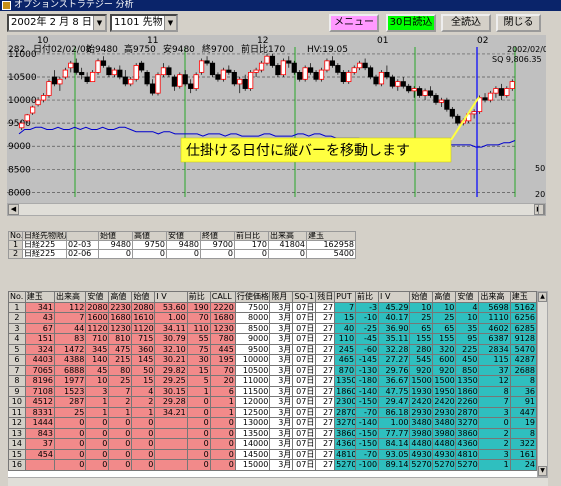 Image resolution: width=561 pixels, height=486 pixels. Describe the element at coordinates (345, 297) in the screenshot. I see `column-header: PUT` at that location.